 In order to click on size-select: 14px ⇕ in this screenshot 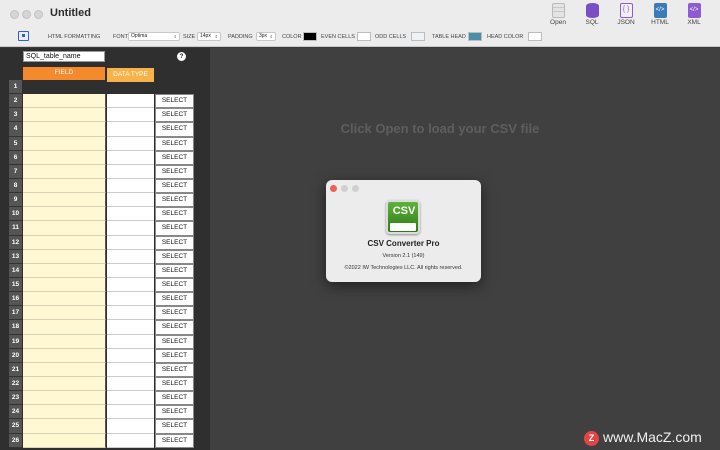, I will do `click(209, 36)`.